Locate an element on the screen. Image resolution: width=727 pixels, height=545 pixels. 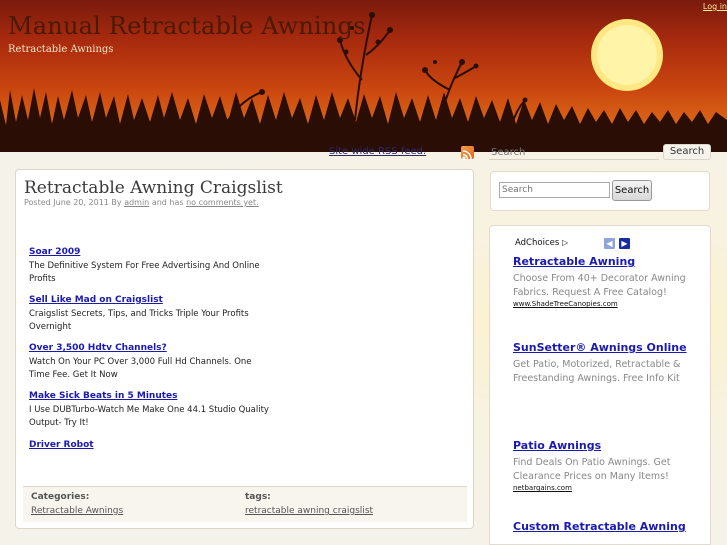
tag-link: retractable awning craigslist is located at coordinates (309, 511).